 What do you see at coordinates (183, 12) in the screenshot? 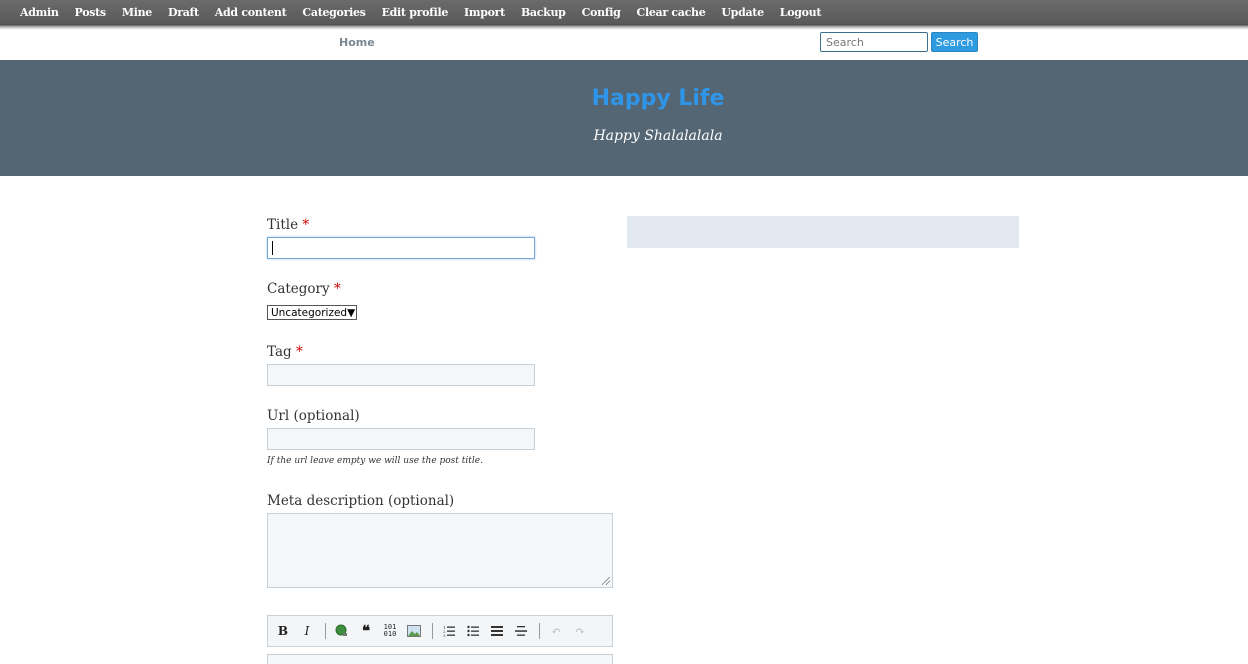
I see `admin-link-draft: Draft` at bounding box center [183, 12].